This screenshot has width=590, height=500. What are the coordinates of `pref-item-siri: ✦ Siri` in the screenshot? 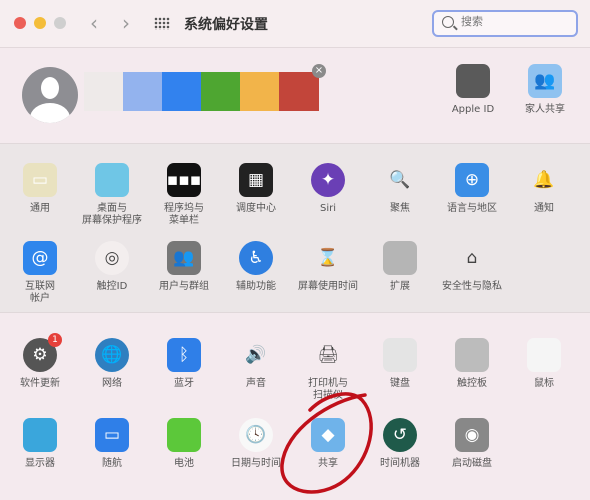 It's located at (328, 189).